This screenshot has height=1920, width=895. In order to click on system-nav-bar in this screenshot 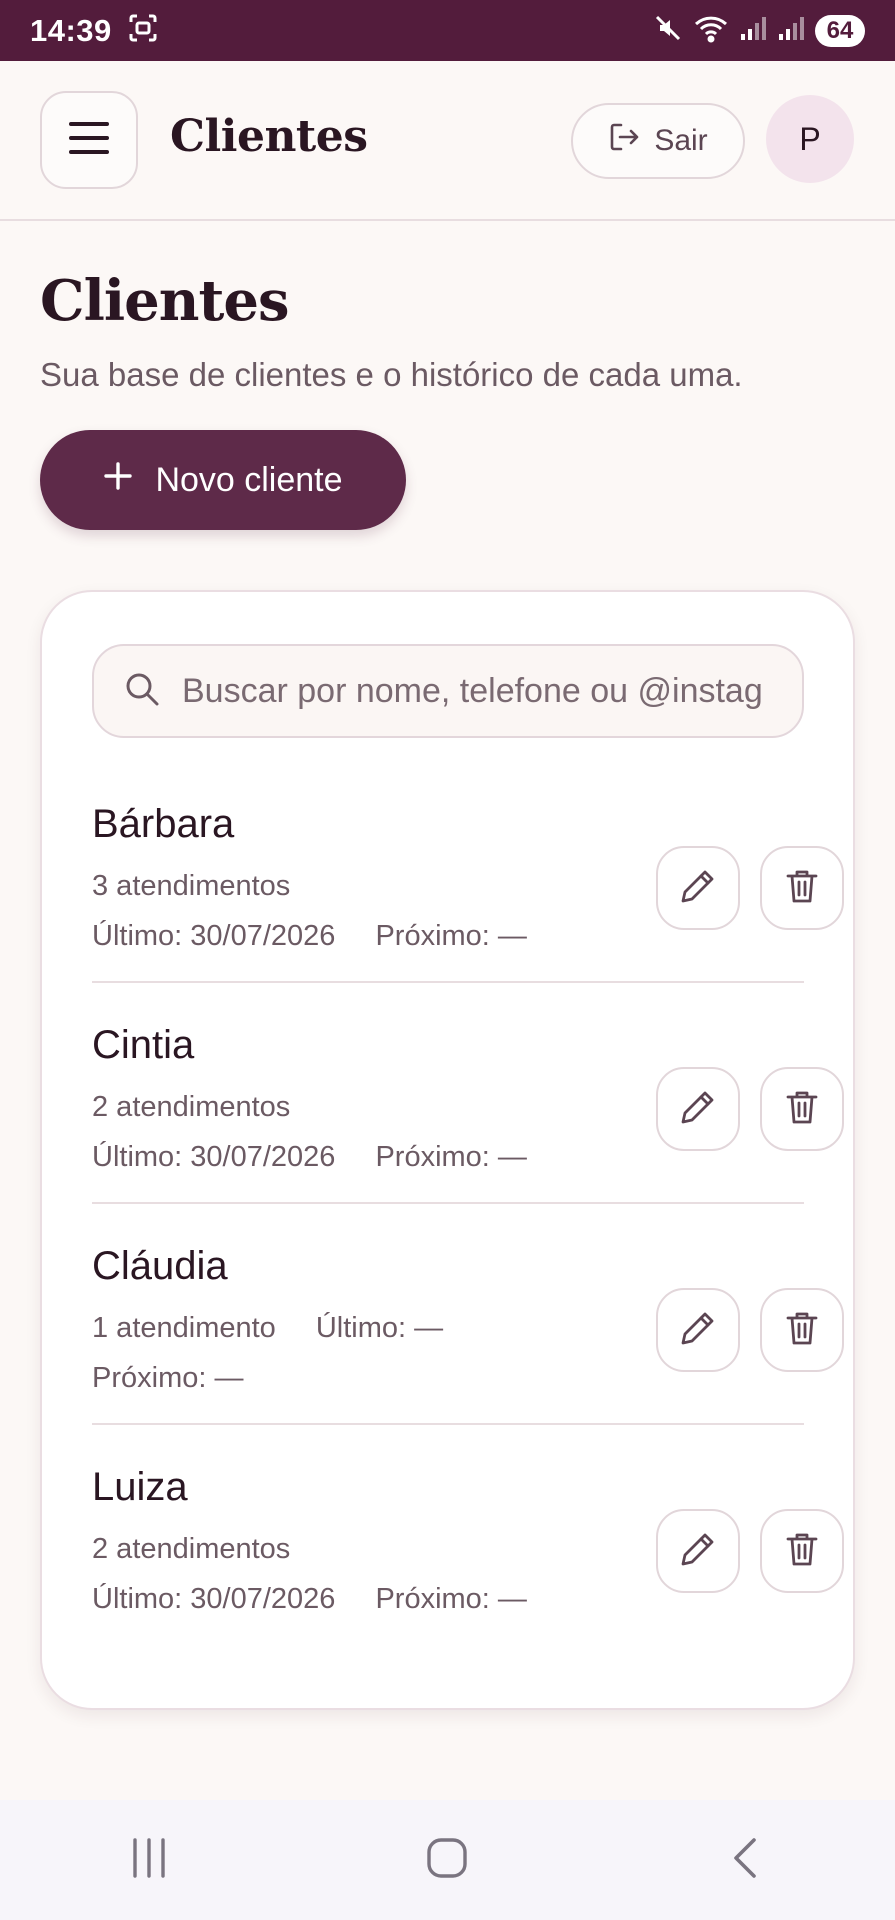, I will do `click(447, 1860)`.